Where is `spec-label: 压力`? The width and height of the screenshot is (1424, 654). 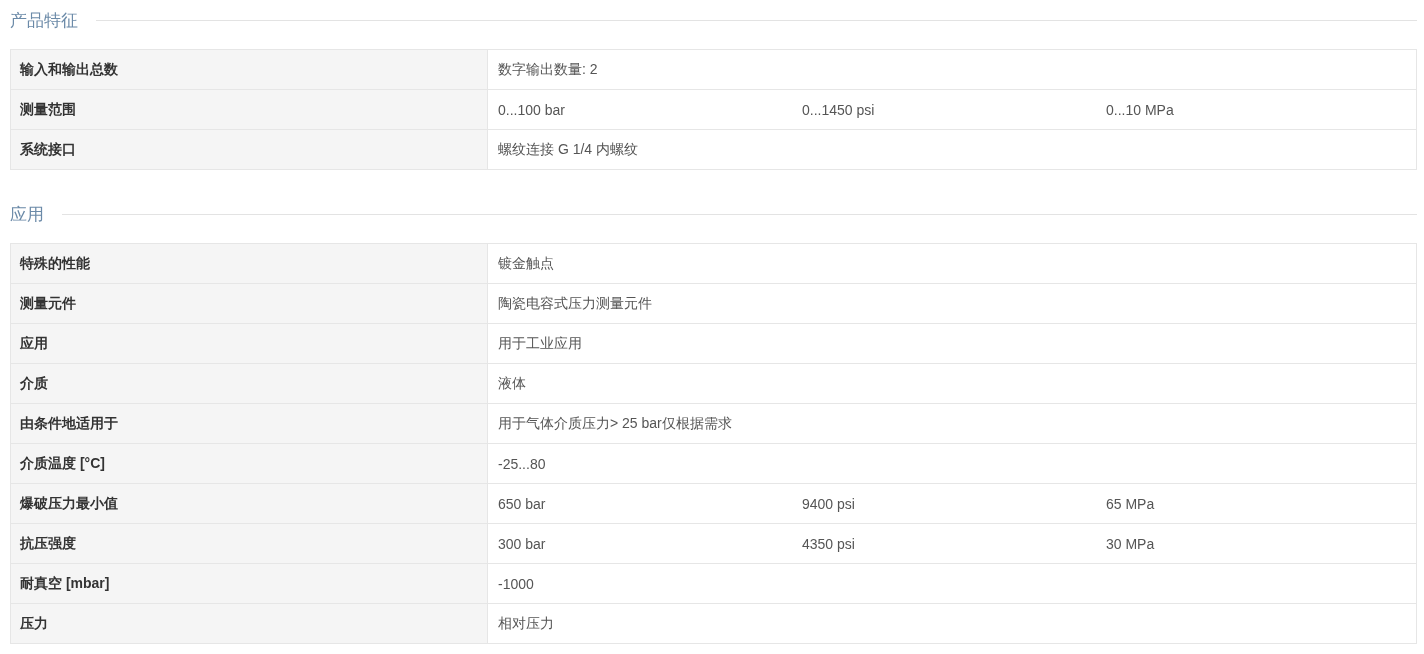 spec-label: 压力 is located at coordinates (249, 623).